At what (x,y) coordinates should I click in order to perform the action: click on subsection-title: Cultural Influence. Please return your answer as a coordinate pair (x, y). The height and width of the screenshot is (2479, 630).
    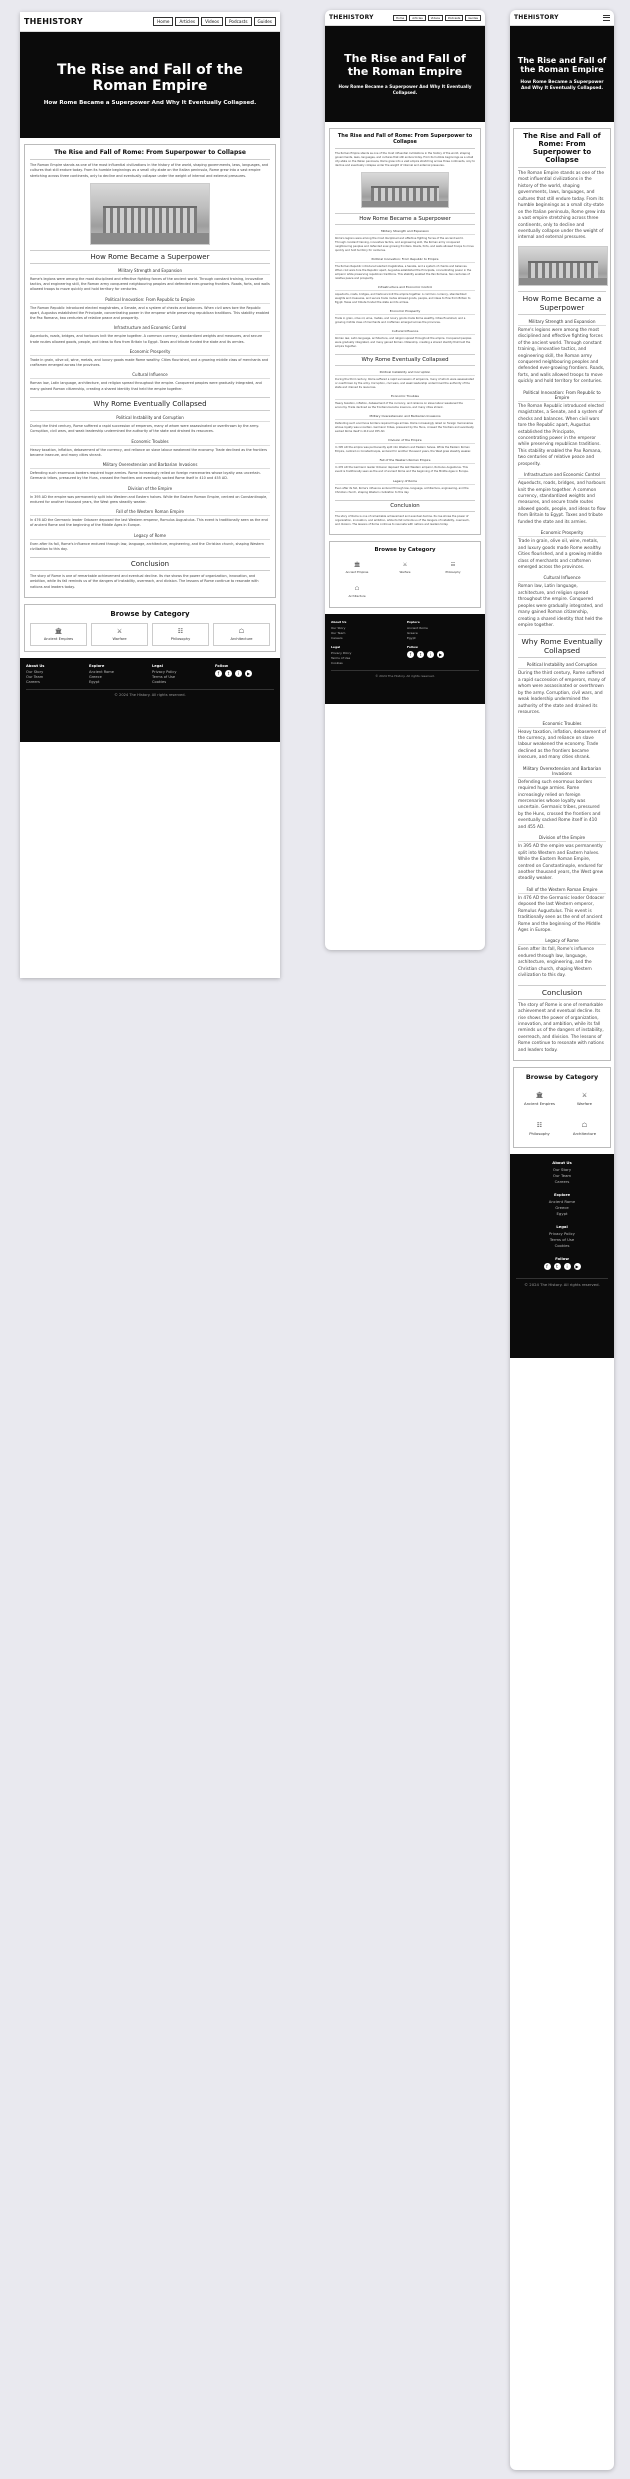
    Looking at the image, I should click on (150, 376).